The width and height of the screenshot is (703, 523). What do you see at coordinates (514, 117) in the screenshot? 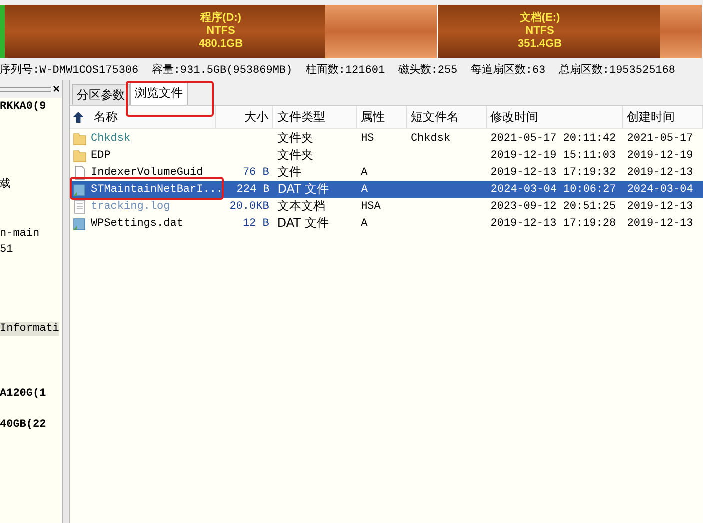
I see `column-header: 修改时间` at bounding box center [514, 117].